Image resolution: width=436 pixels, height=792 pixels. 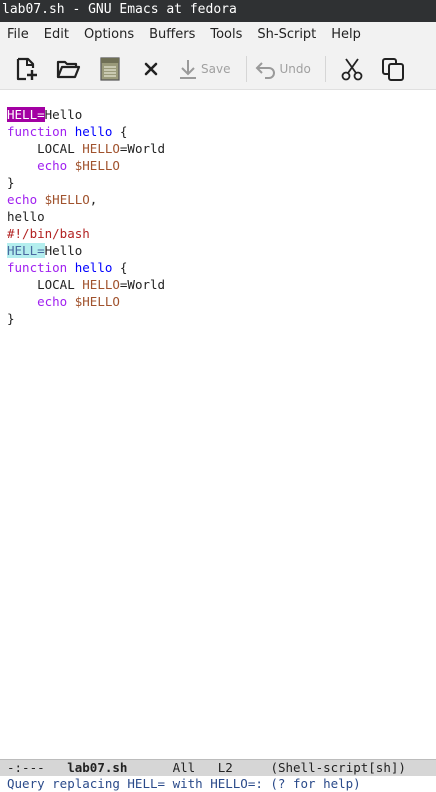 What do you see at coordinates (48, 233) in the screenshot?
I see `code-line: #!/bin/bash` at bounding box center [48, 233].